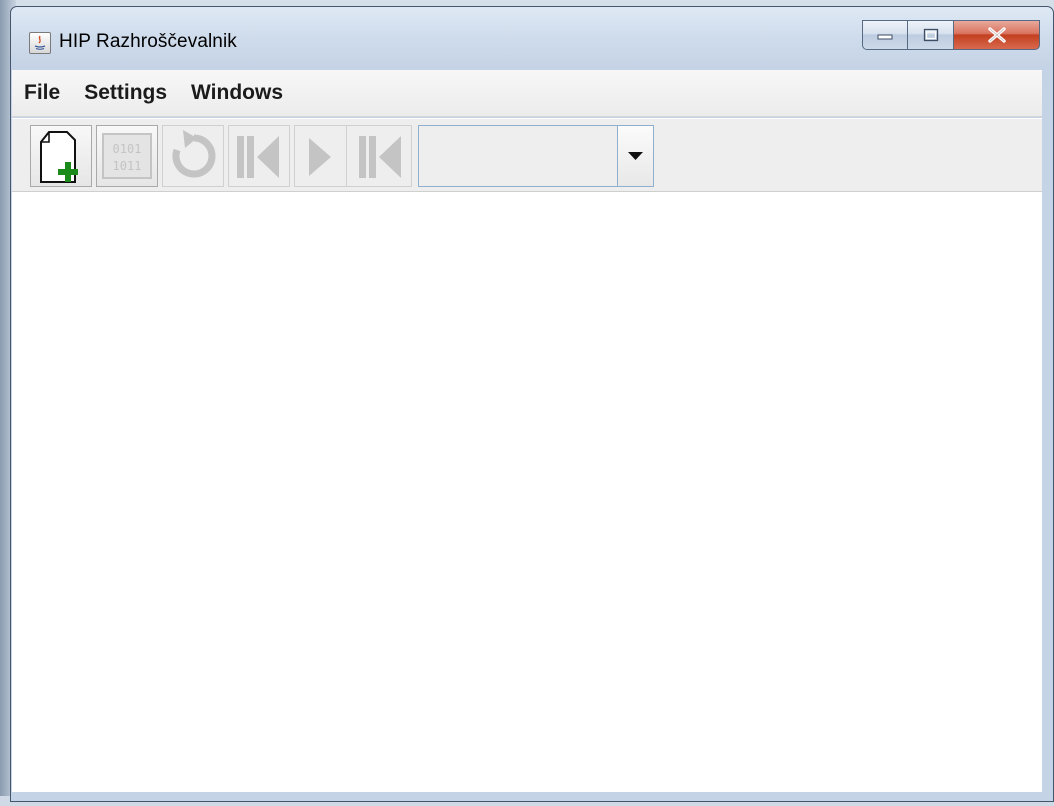 The image size is (1054, 806). What do you see at coordinates (532, 39) in the screenshot?
I see `title-bar: HIP Razhroščevalnik` at bounding box center [532, 39].